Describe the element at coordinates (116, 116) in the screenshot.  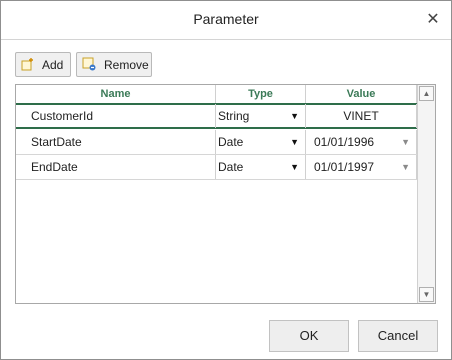
I see `name-cell: CustomerId` at that location.